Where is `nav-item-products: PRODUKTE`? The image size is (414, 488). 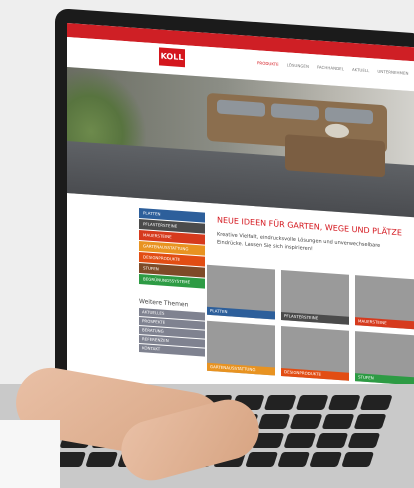
nav-item-products: PRODUKTE is located at coordinates (268, 63).